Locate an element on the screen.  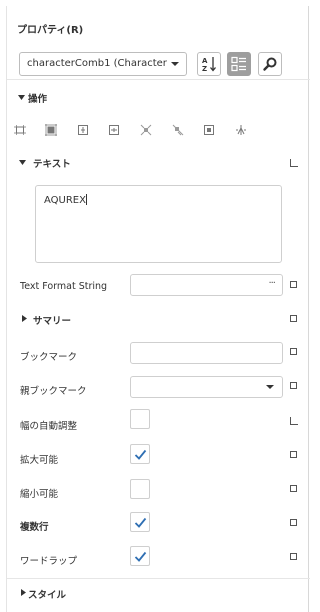
section-title-summary: サマリー is located at coordinates (52, 320).